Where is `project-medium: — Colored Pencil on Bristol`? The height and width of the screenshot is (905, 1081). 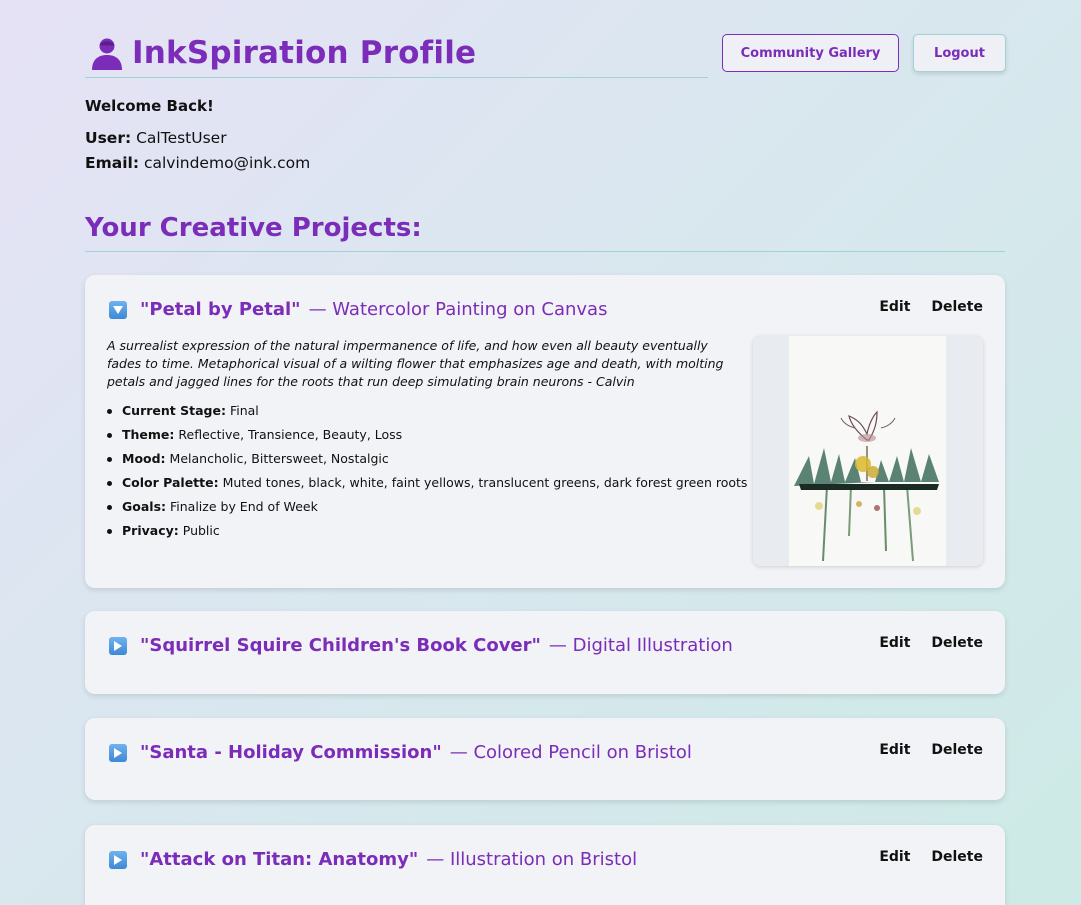
project-medium: — Colored Pencil on Bristol is located at coordinates (570, 752).